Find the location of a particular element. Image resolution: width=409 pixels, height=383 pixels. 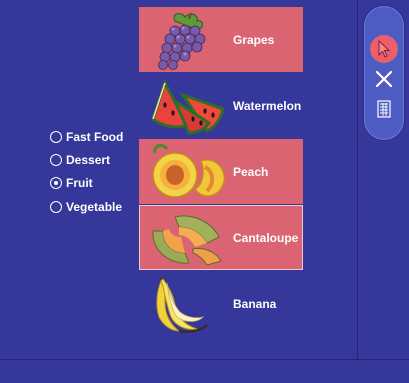

document-icon is located at coordinates (384, 109).